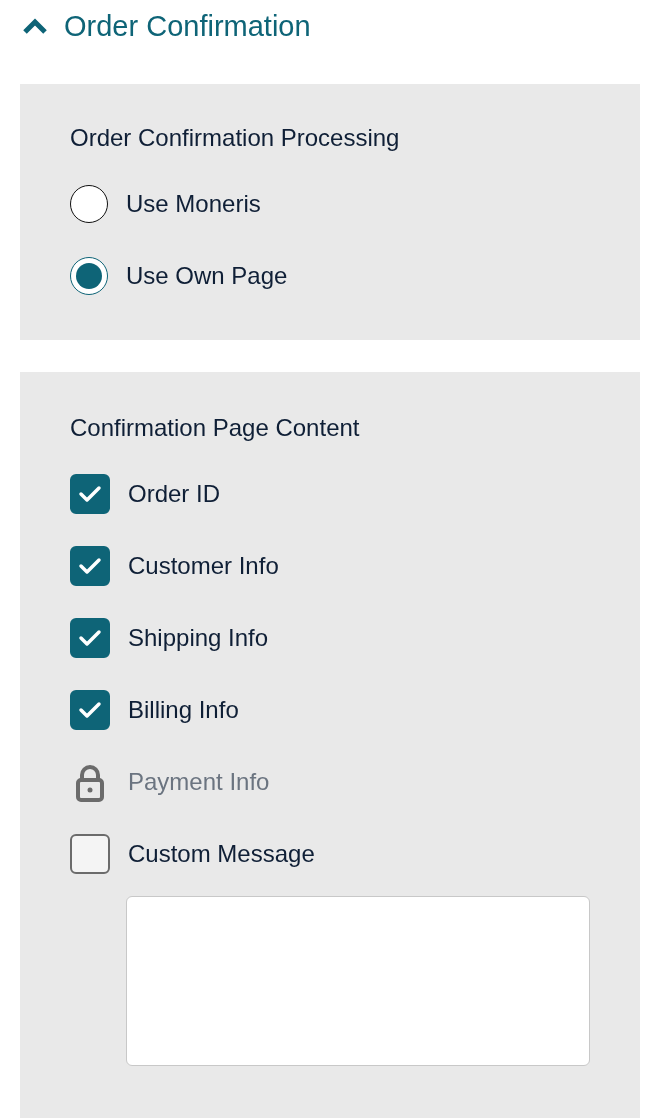 The width and height of the screenshot is (656, 1118). What do you see at coordinates (199, 782) in the screenshot?
I see `checkbox-label: Payment Info` at bounding box center [199, 782].